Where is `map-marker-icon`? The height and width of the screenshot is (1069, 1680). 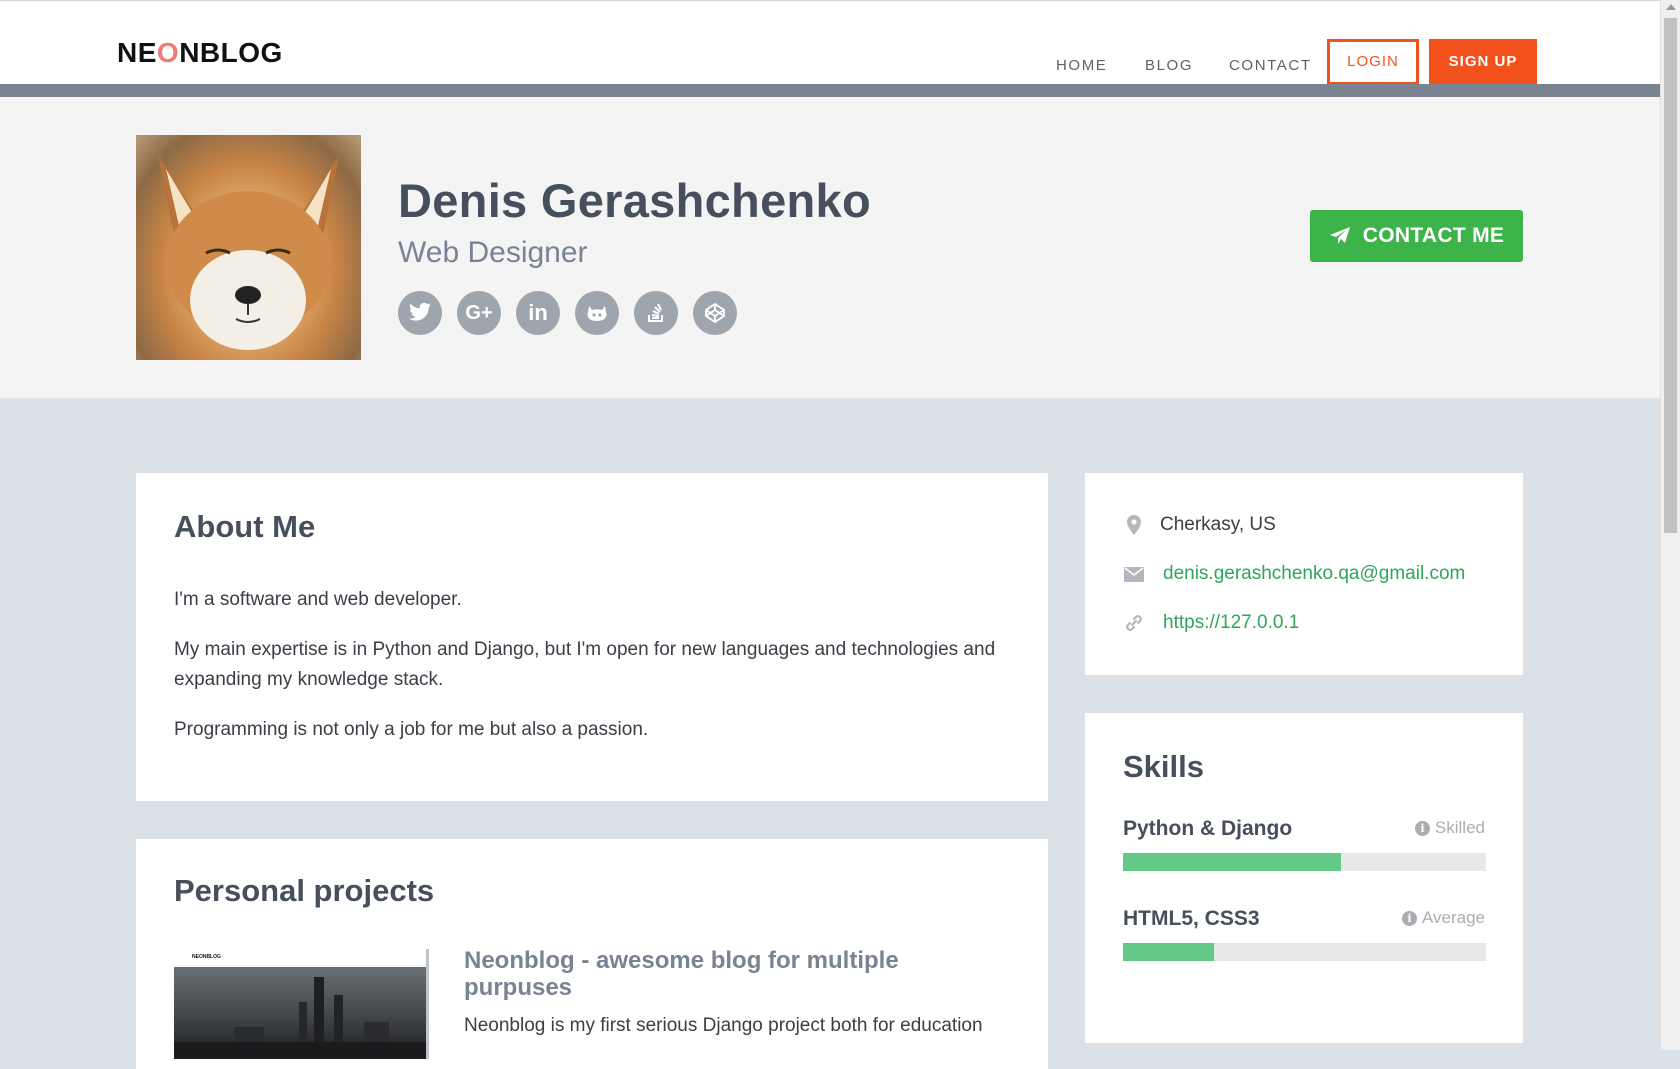 map-marker-icon is located at coordinates (1134, 525).